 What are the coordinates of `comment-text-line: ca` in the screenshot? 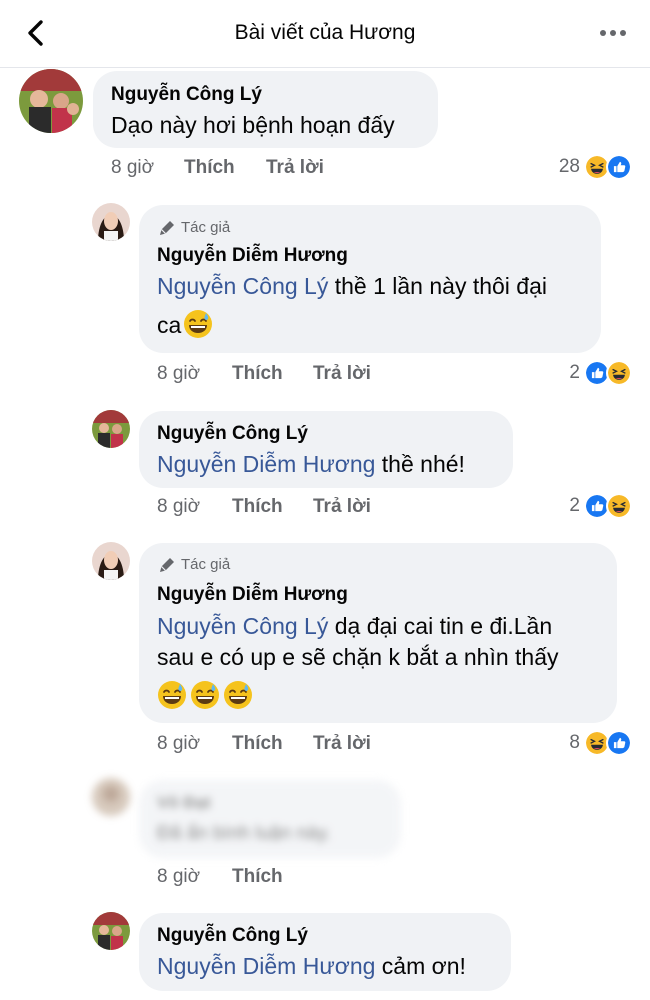 It's located at (185, 325).